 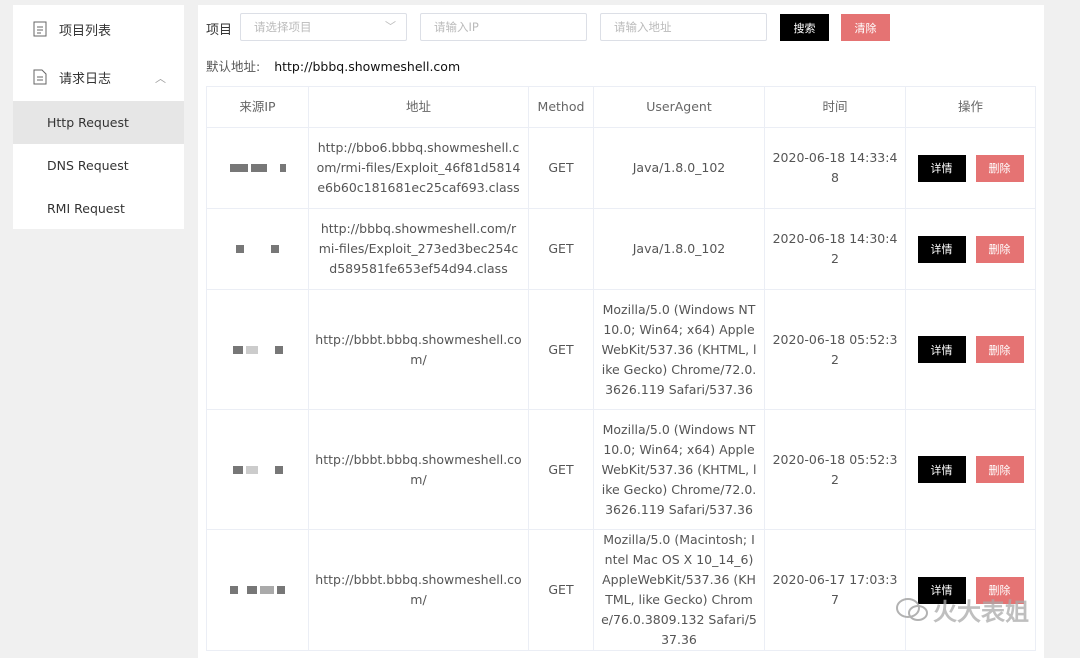 I want to click on header-actions: 操作, so click(x=970, y=107).